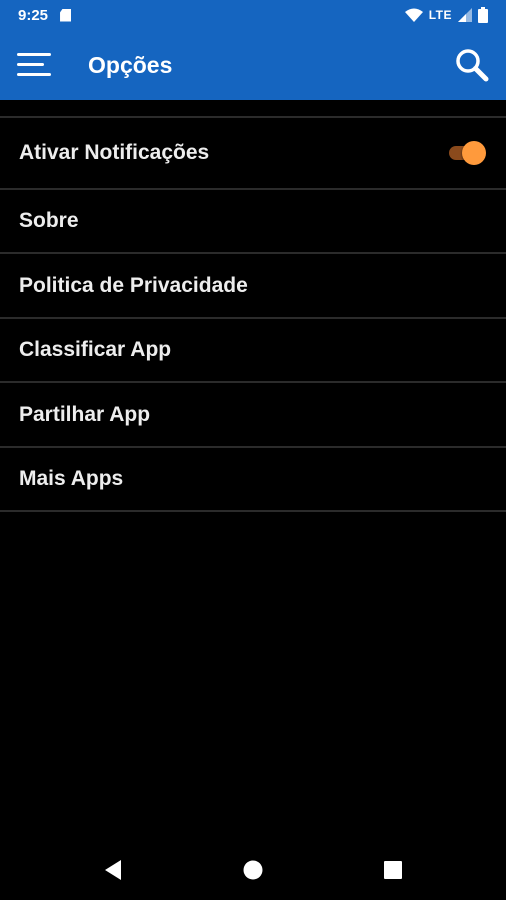 This screenshot has height=900, width=506. I want to click on back-icon, so click(113, 870).